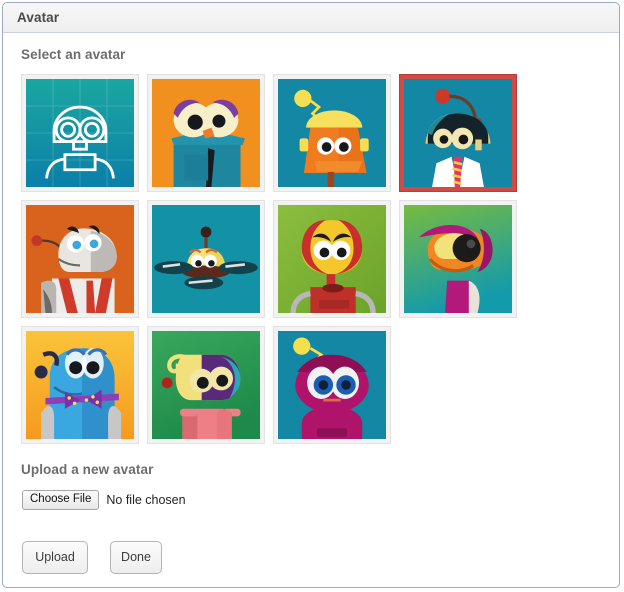 Image resolution: width=624 pixels, height=592 pixels. I want to click on choose-file-button: Choose File, so click(61, 500).